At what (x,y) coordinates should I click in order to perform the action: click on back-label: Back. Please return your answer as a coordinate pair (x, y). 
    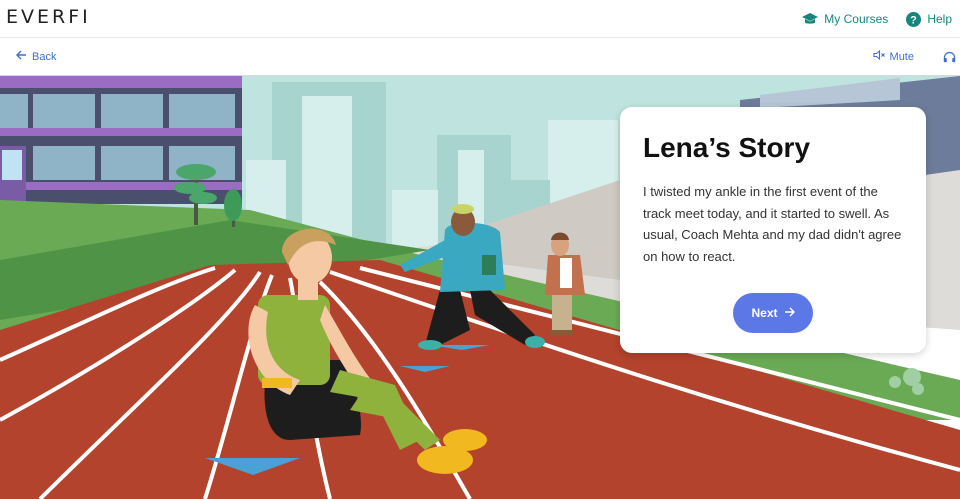
    Looking at the image, I should click on (44, 56).